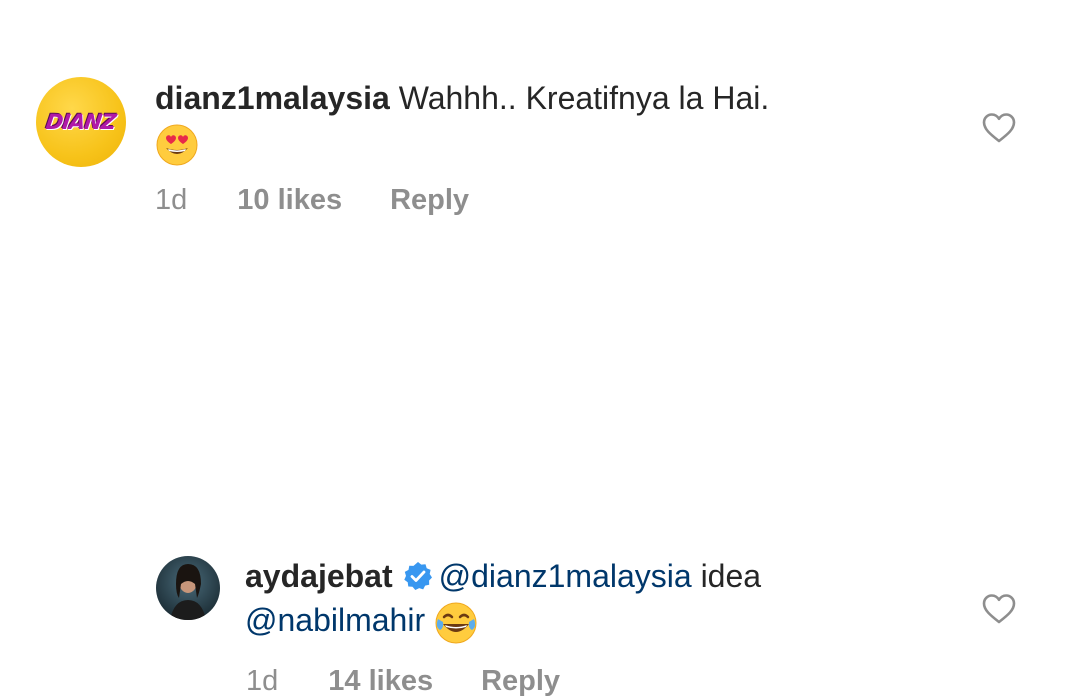  Describe the element at coordinates (289, 200) in the screenshot. I see `likes-count: 10 likes` at that location.